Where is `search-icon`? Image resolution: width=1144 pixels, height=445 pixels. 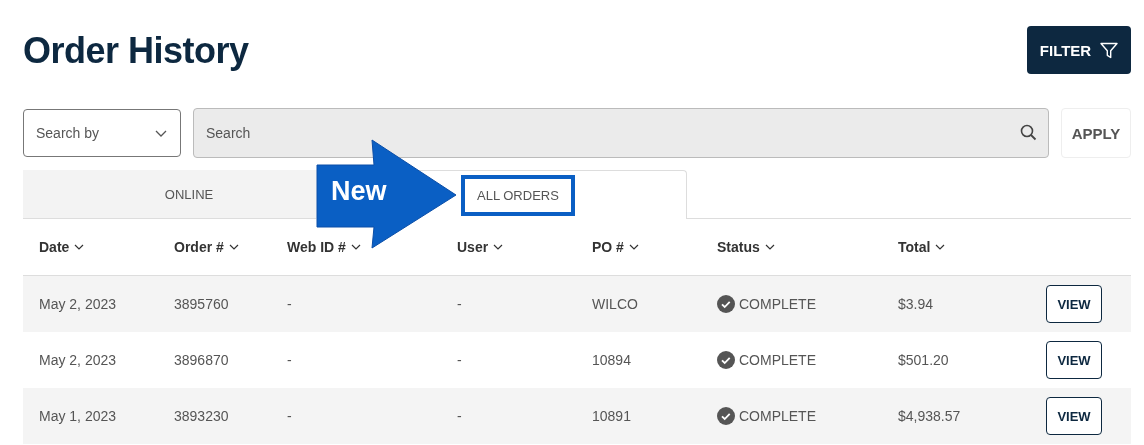
search-icon is located at coordinates (1028, 132).